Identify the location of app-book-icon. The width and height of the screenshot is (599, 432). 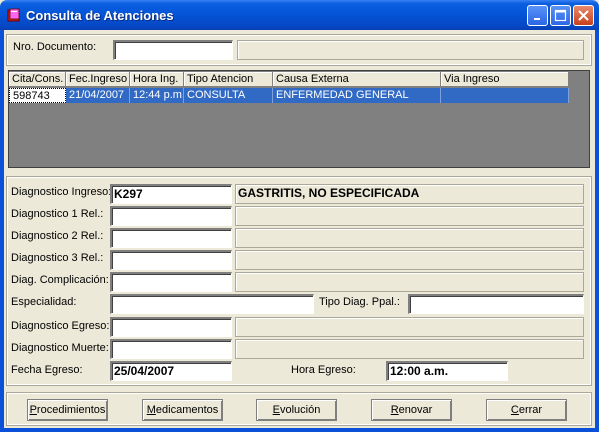
(13, 15).